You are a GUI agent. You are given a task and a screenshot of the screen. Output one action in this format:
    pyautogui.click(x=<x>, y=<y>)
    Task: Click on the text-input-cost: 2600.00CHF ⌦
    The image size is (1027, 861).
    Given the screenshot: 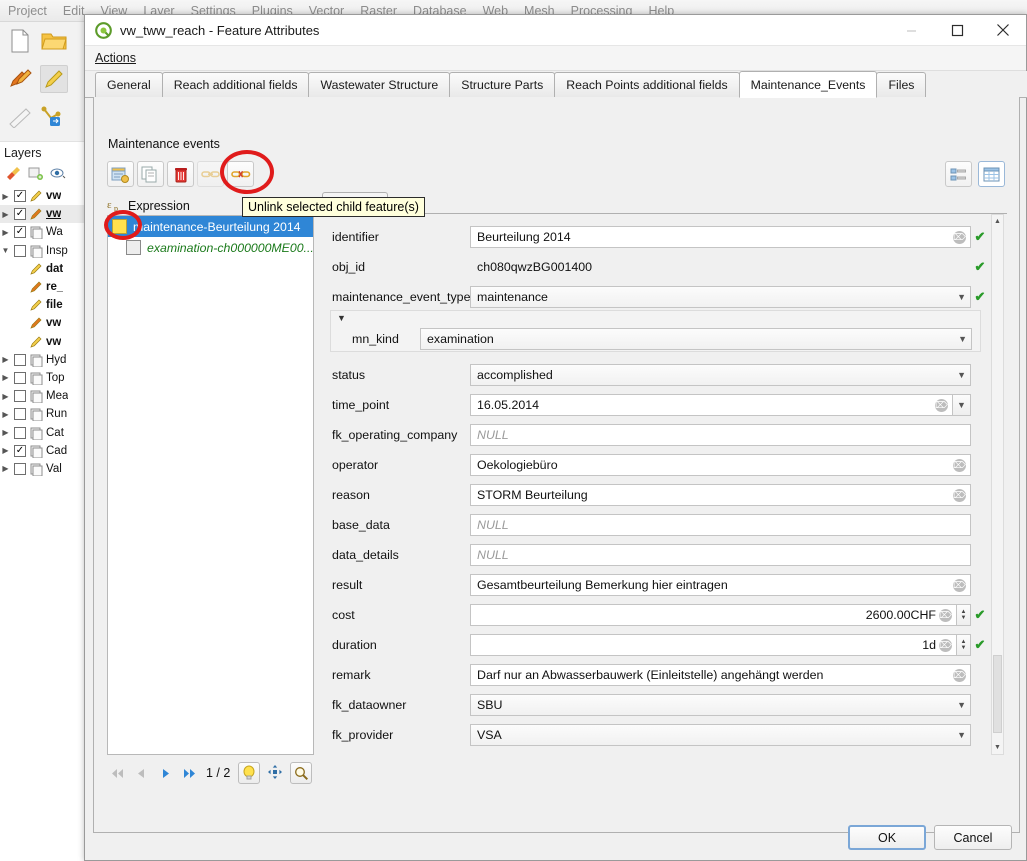 What is the action you would take?
    pyautogui.click(x=713, y=615)
    